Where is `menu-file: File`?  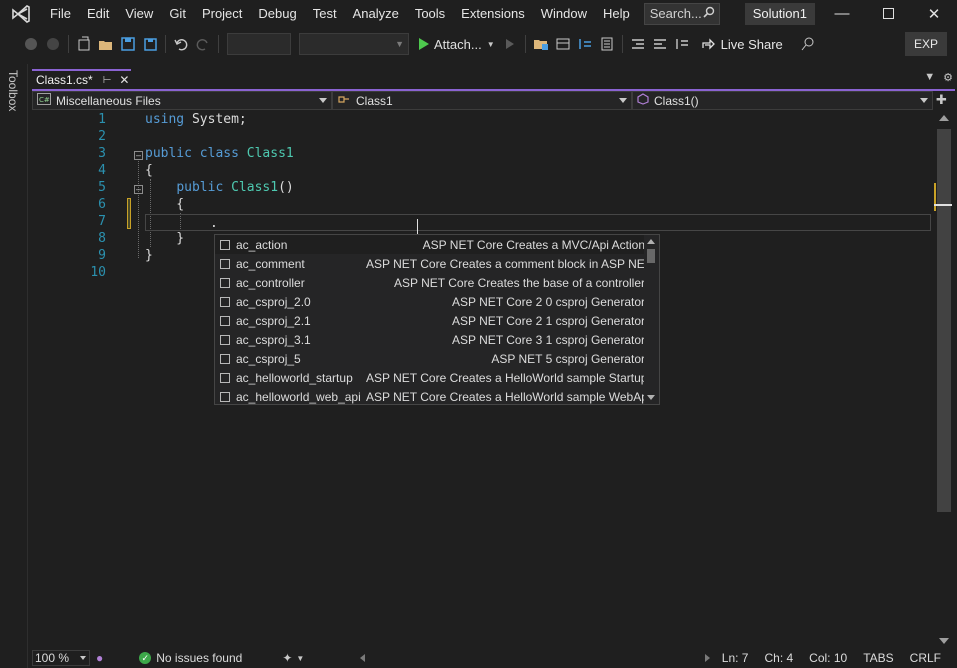
menu-file: File is located at coordinates (60, 13).